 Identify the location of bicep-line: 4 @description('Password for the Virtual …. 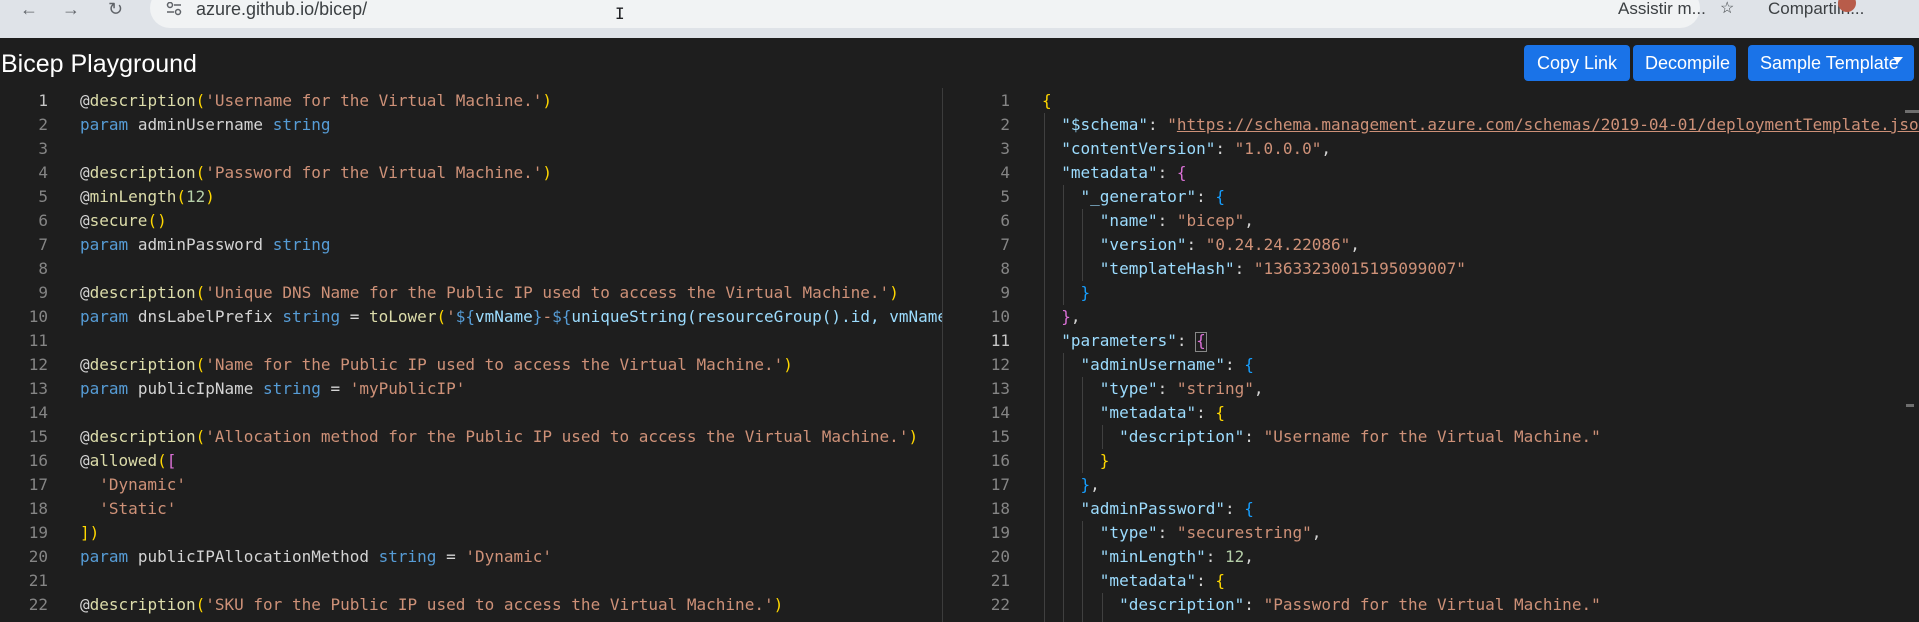
(471, 173).